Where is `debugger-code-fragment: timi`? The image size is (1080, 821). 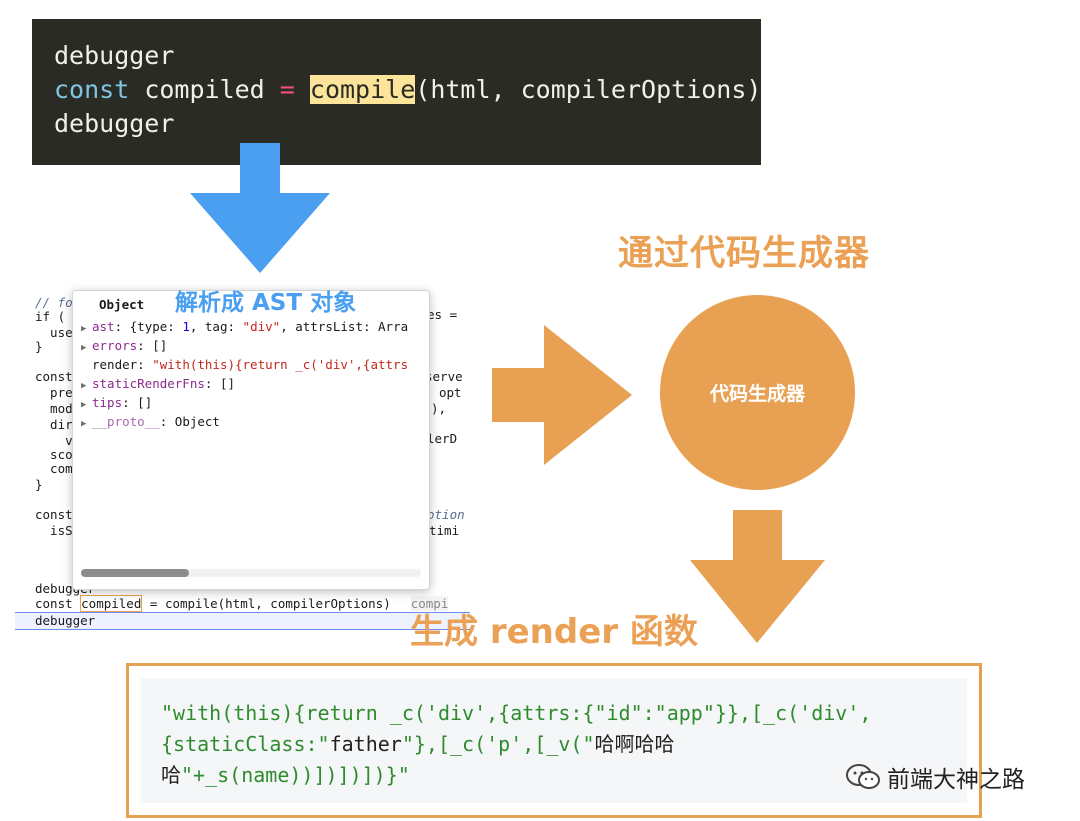
debugger-code-fragment: timi is located at coordinates (444, 530).